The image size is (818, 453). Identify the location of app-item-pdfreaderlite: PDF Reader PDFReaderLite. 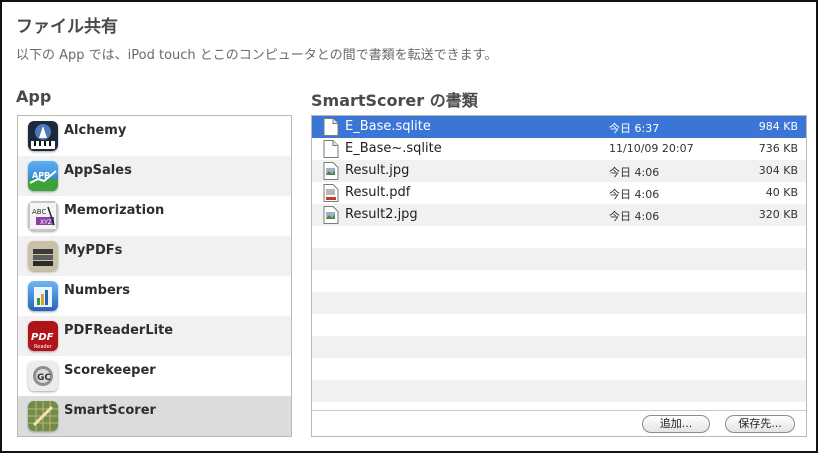
(154, 336).